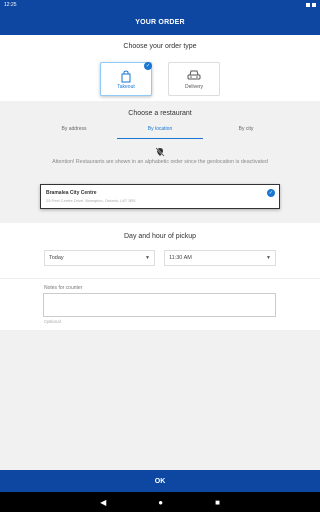 This screenshot has width=320, height=512. I want to click on delivery-label: Delivery, so click(194, 87).